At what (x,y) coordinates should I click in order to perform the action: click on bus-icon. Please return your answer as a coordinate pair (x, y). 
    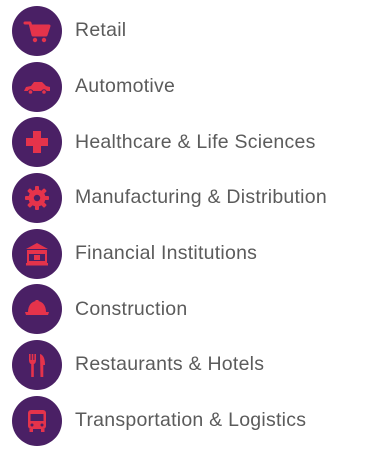
    Looking at the image, I should click on (37, 421).